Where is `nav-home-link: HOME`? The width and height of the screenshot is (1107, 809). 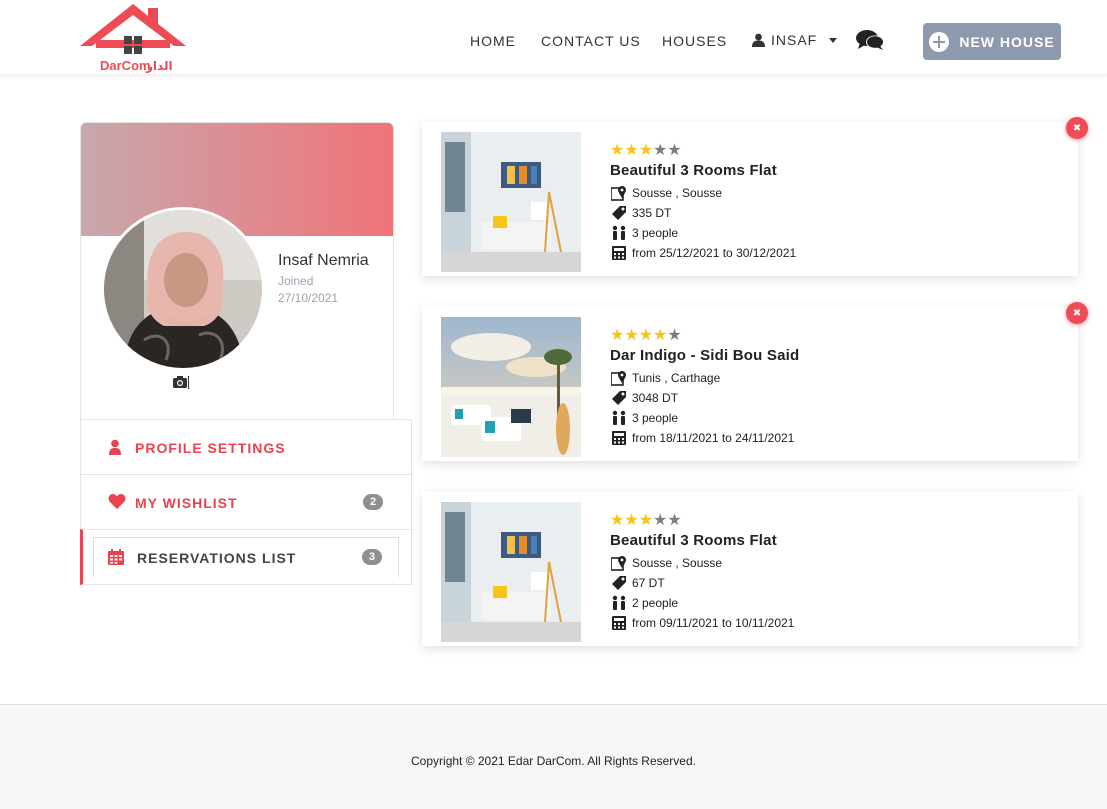
nav-home-link: HOME is located at coordinates (493, 41).